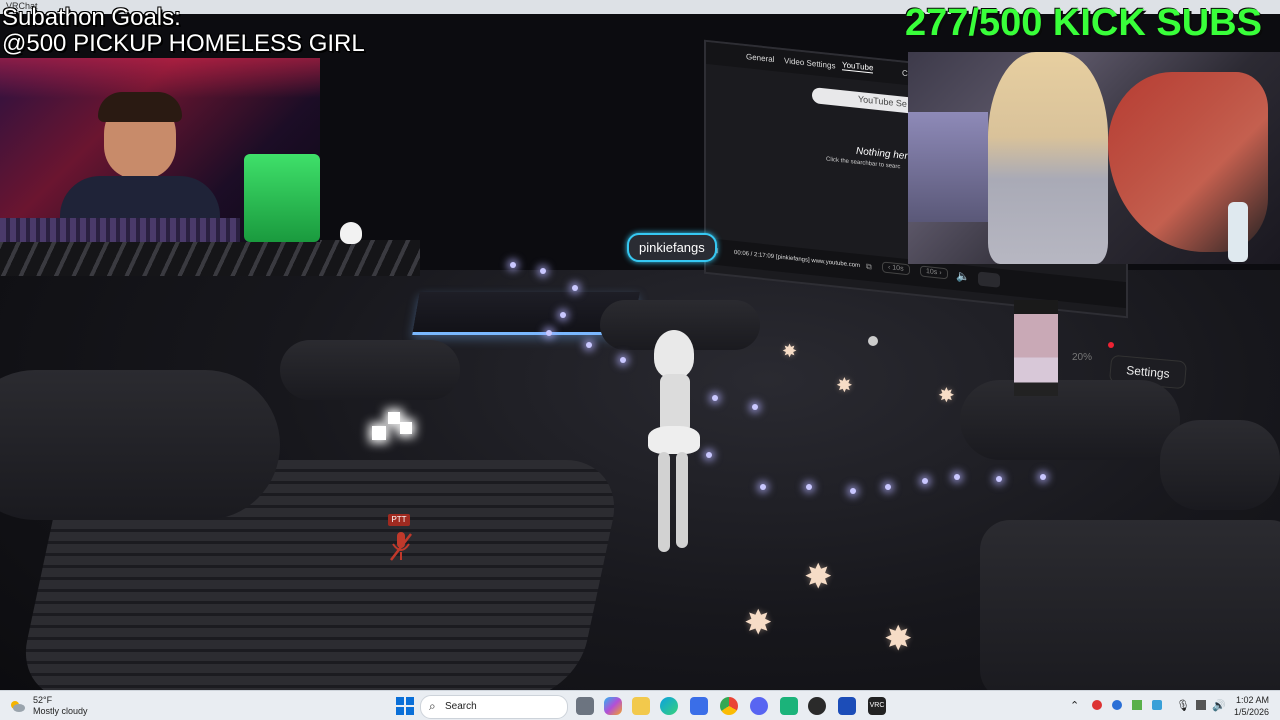  I want to click on nvidia-icon, so click(1137, 705).